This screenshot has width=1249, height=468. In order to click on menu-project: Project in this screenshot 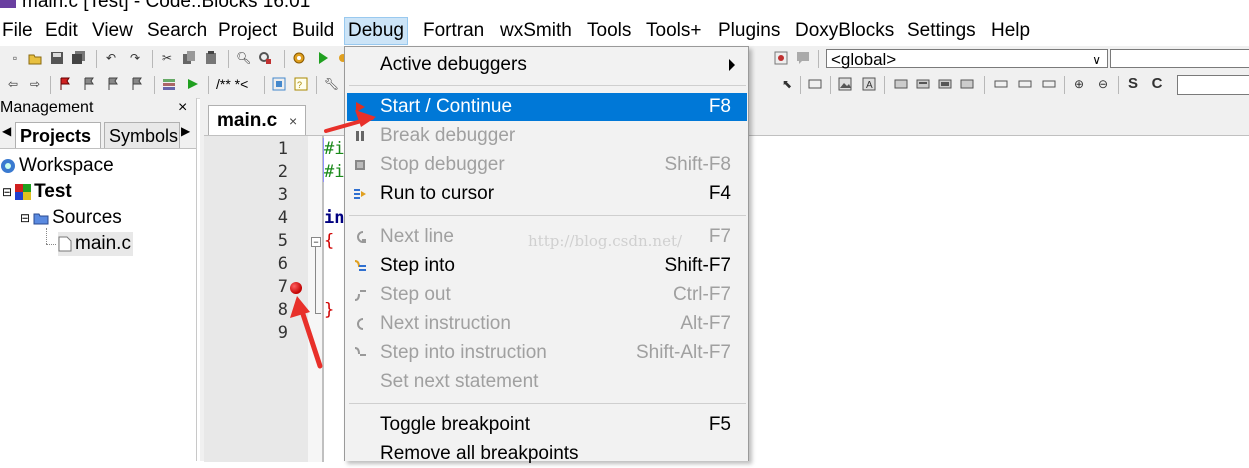, I will do `click(247, 31)`.